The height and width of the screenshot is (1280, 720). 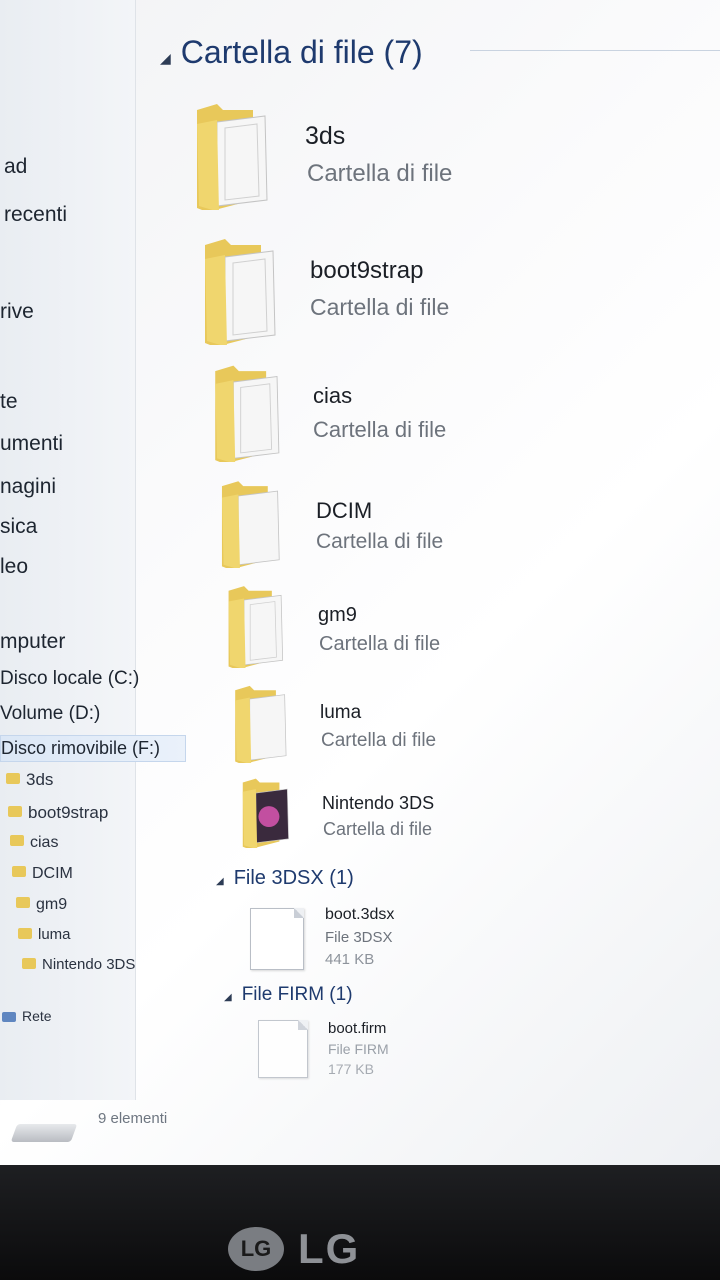 I want to click on nav-subitem-cias: cias, so click(x=34, y=843).